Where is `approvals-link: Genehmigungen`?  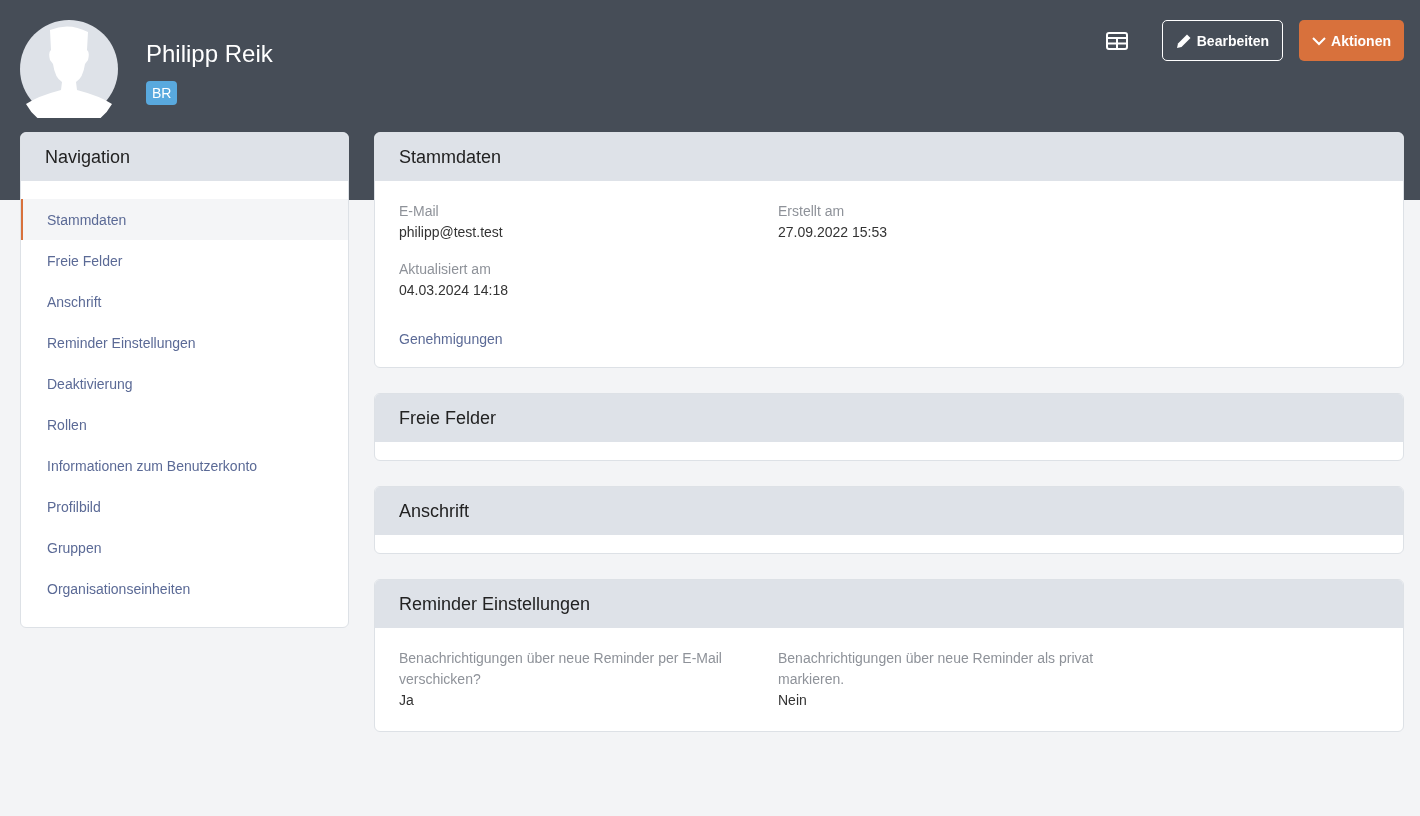
approvals-link: Genehmigungen is located at coordinates (451, 339).